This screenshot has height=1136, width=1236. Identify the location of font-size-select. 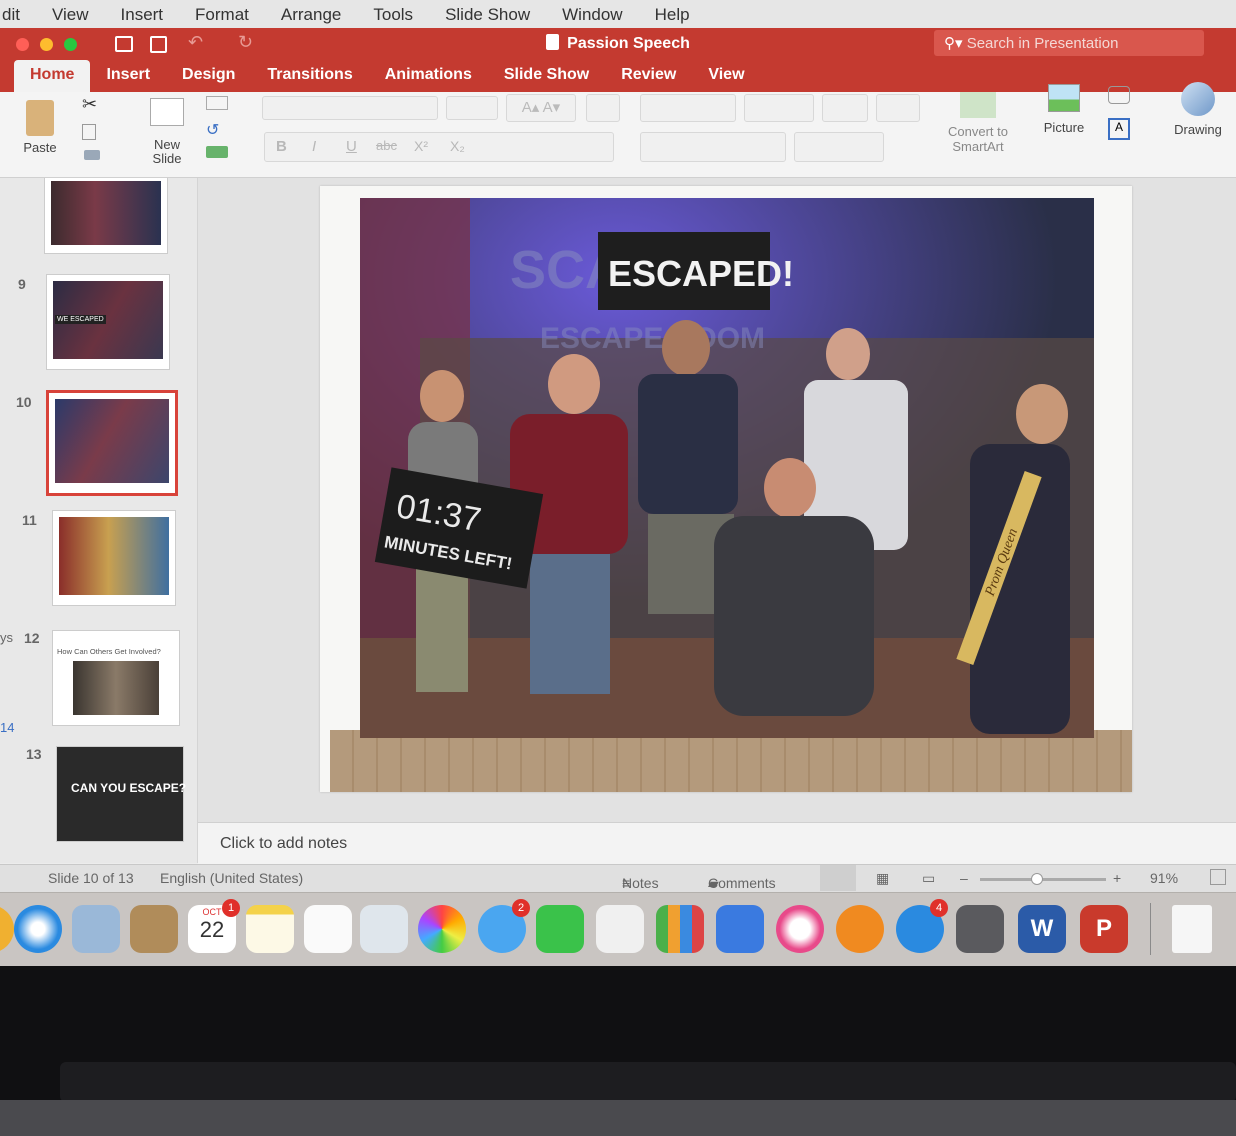
(472, 108).